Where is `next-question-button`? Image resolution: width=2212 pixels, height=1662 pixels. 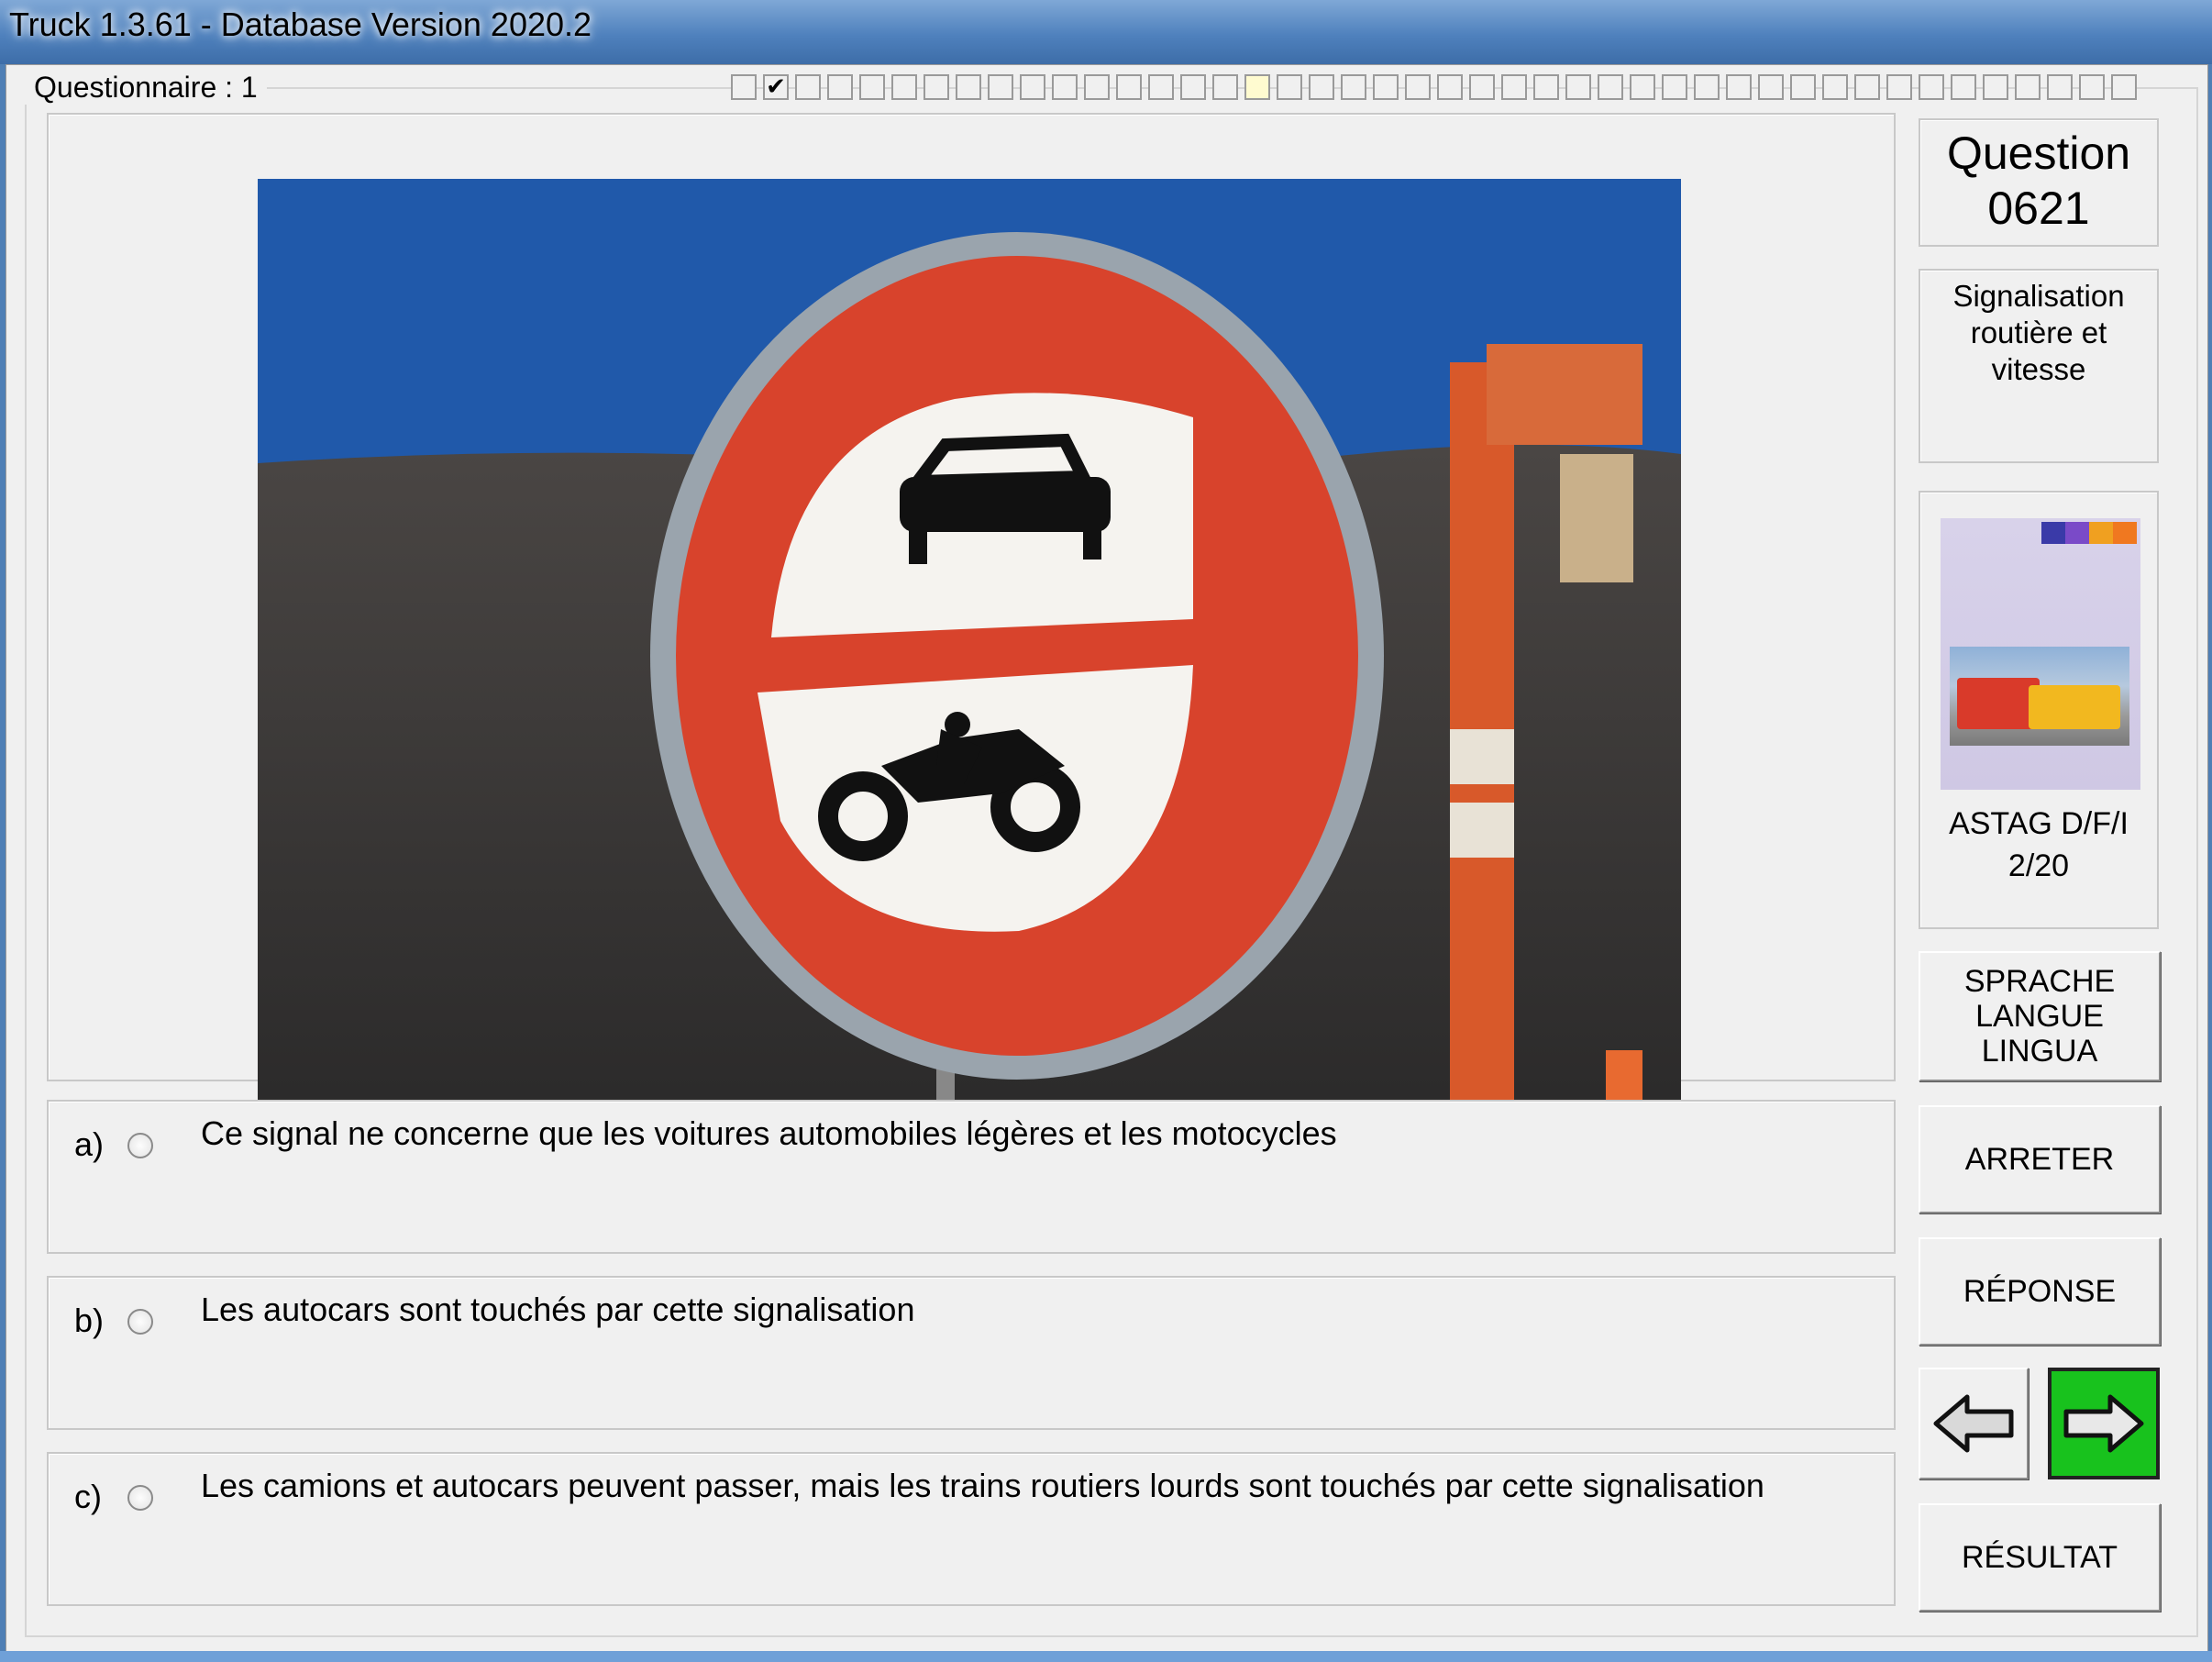
next-question-button is located at coordinates (2104, 1423).